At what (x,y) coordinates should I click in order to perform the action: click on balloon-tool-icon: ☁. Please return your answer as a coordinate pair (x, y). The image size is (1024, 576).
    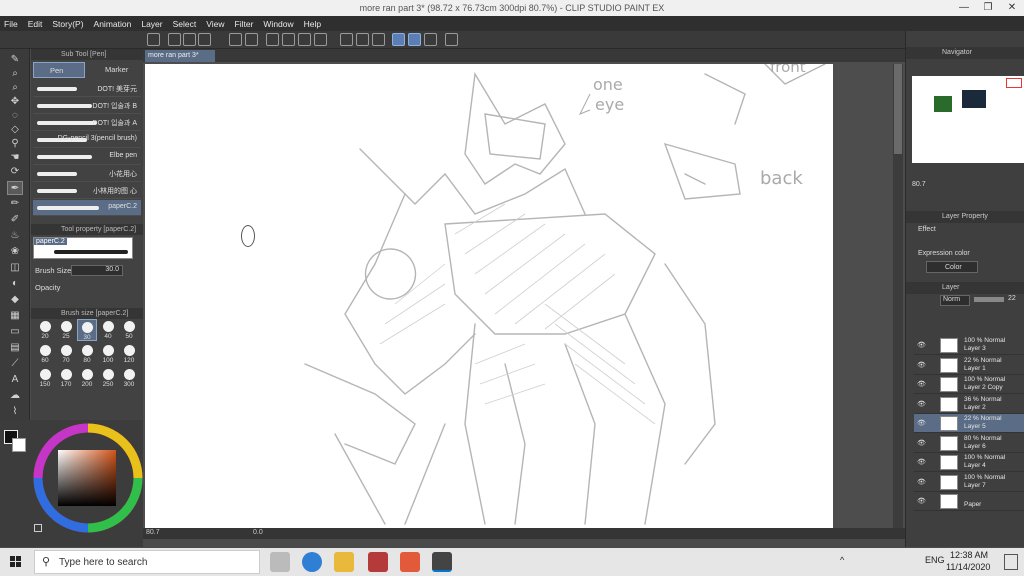
    Looking at the image, I should click on (15, 396).